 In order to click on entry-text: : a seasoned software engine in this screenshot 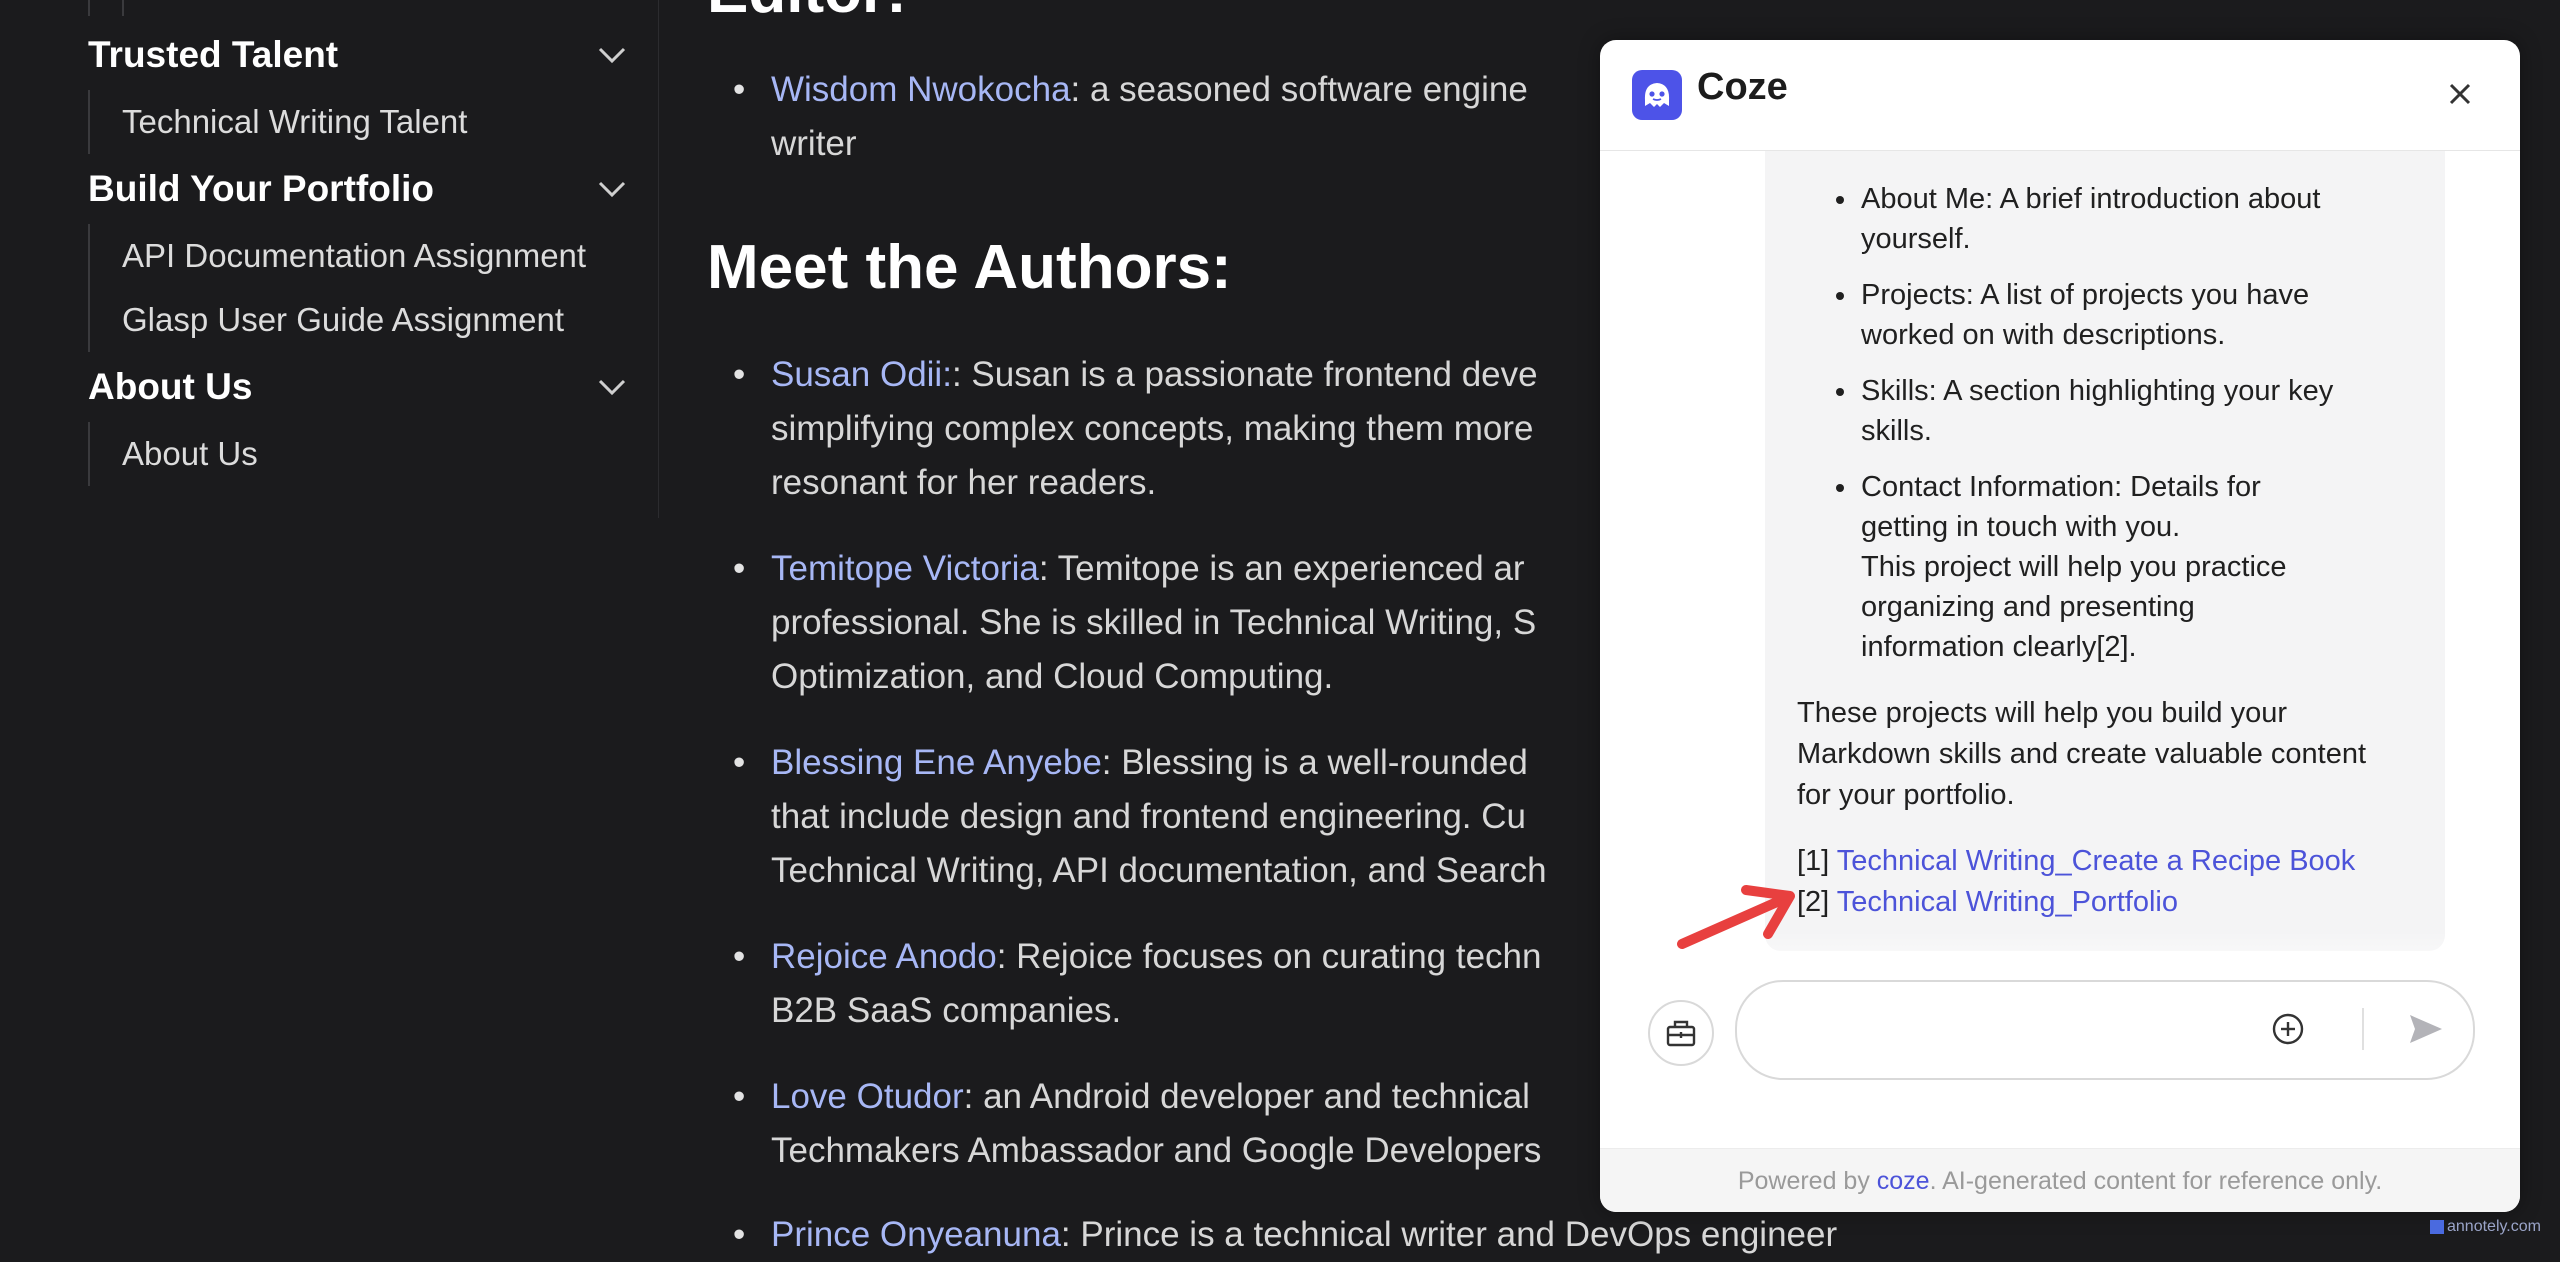, I will do `click(1299, 89)`.